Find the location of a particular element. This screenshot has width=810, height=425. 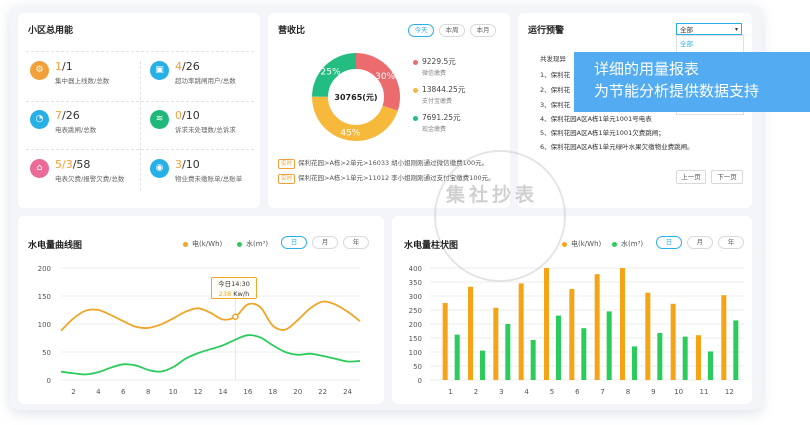

donut-slice-label: 25% is located at coordinates (331, 73).